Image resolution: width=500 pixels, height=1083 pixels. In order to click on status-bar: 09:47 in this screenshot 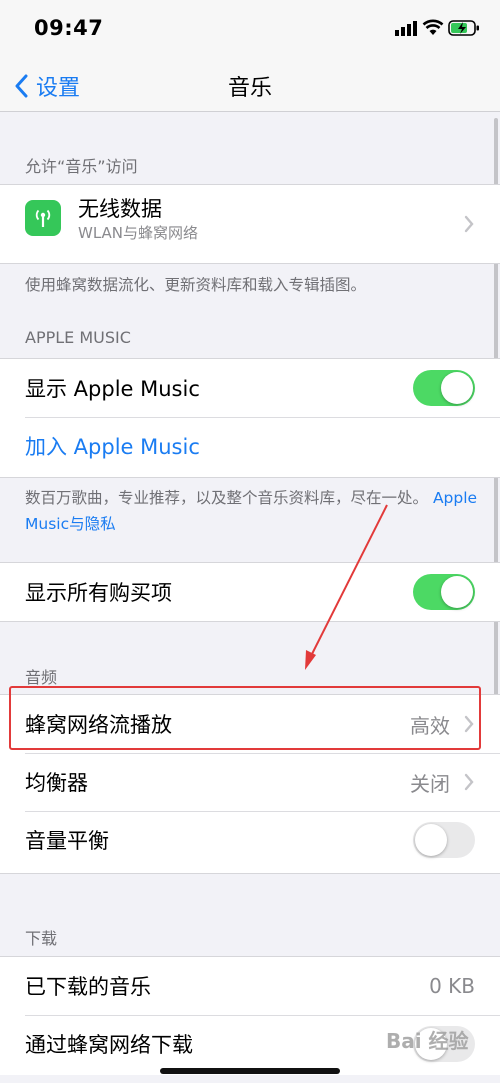, I will do `click(250, 29)`.